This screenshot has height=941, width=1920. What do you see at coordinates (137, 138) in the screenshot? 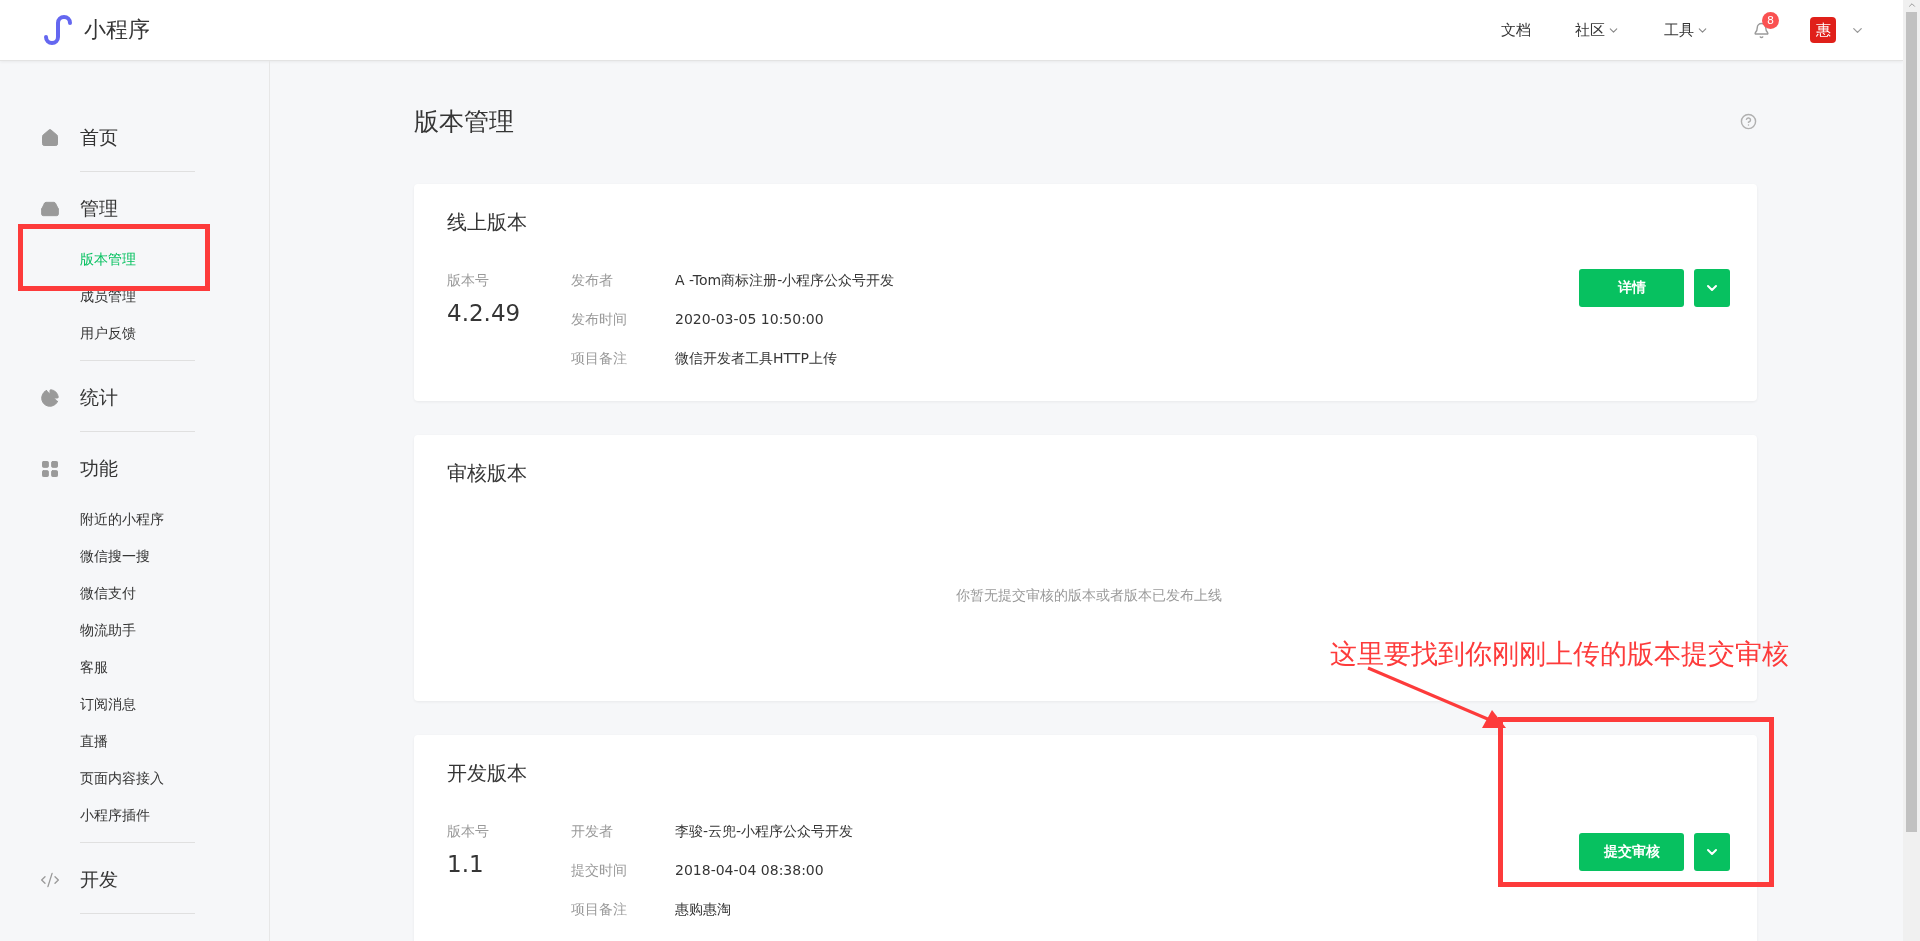
I see `sidebar-section-link: 首页` at bounding box center [137, 138].